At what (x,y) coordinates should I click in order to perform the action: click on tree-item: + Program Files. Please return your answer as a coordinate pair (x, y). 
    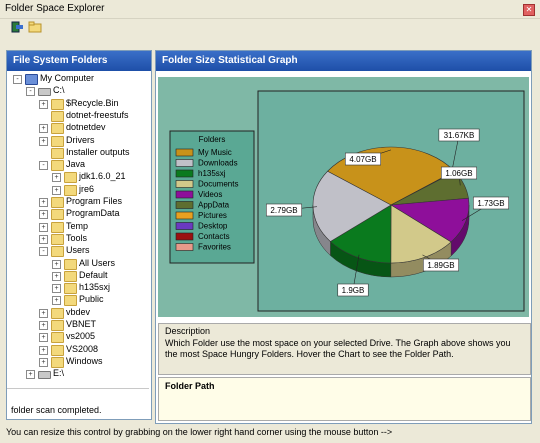
    Looking at the image, I should click on (77, 202).